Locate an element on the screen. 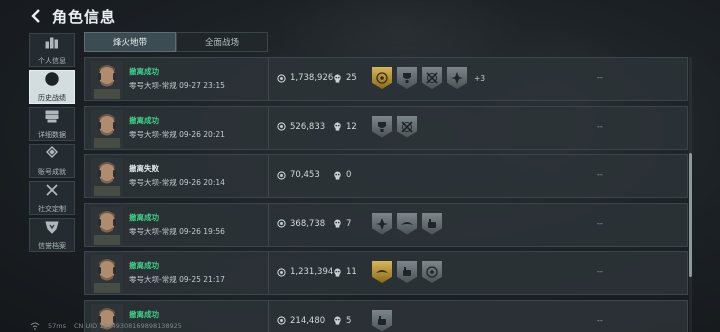  match-time: 09-26 20:21 is located at coordinates (202, 134).